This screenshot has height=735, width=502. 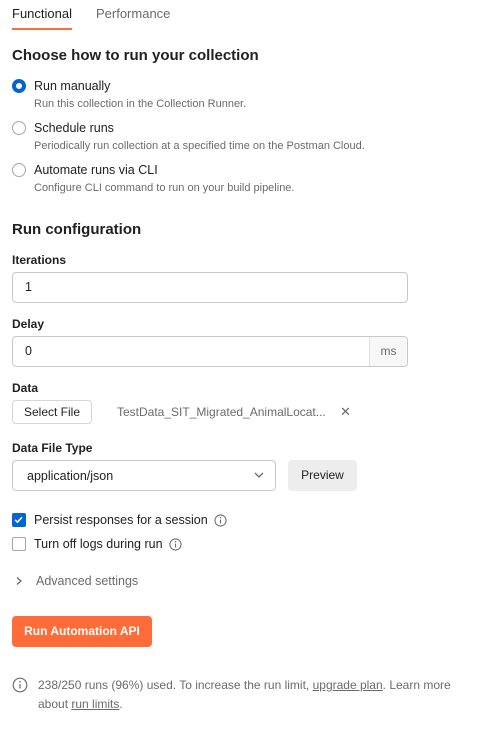 I want to click on turn-off-logs-row: Turn off logs during run, so click(x=97, y=544).